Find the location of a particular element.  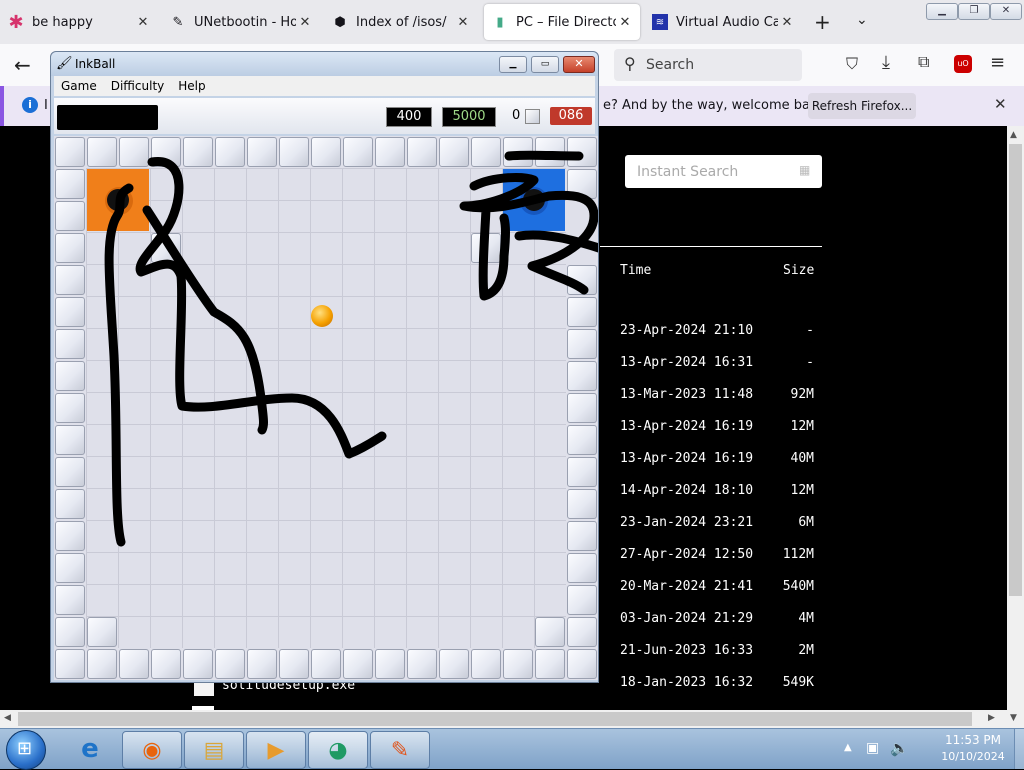

keyboard-icon: ▦ is located at coordinates (805, 170).